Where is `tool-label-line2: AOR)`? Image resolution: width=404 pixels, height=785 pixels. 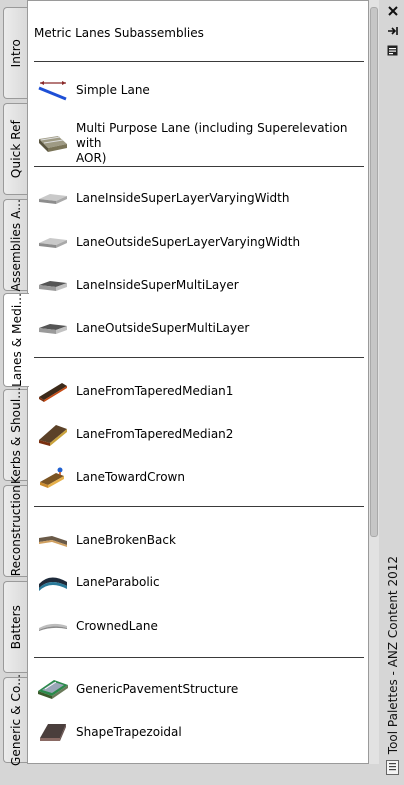 tool-label-line2: AOR) is located at coordinates (91, 158).